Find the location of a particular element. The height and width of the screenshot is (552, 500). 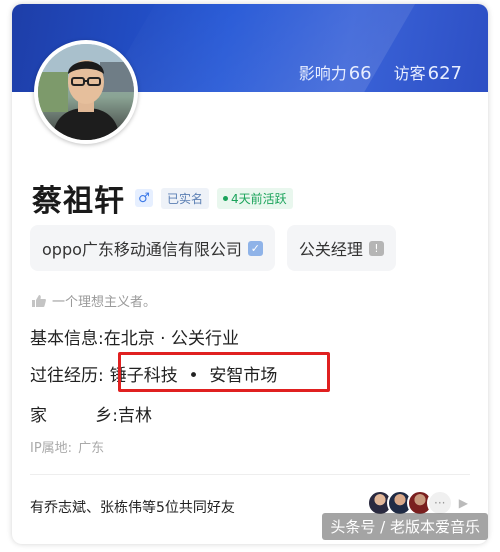

name-row: 蔡祖轩 ♂ 已实名 4天前活跃 is located at coordinates (162, 198).